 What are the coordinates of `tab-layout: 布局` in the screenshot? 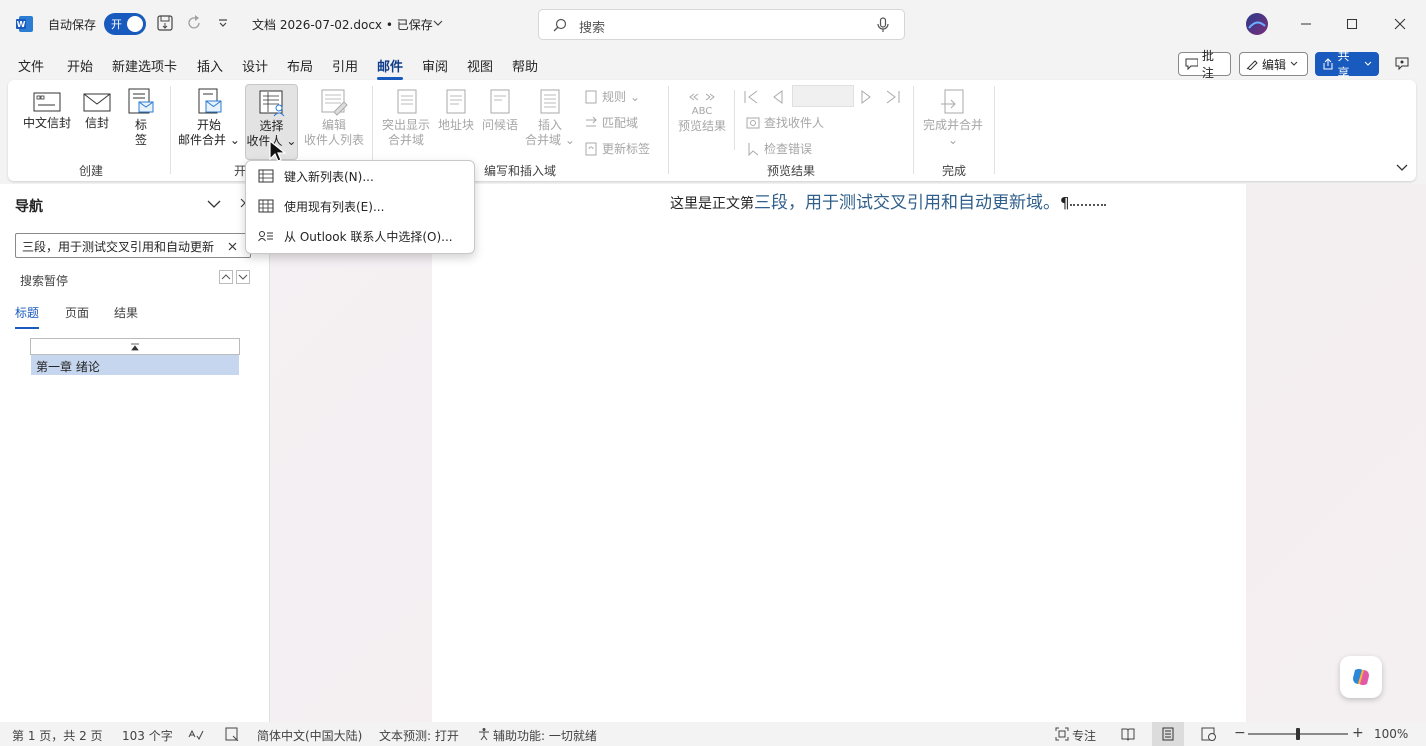 It's located at (300, 65).